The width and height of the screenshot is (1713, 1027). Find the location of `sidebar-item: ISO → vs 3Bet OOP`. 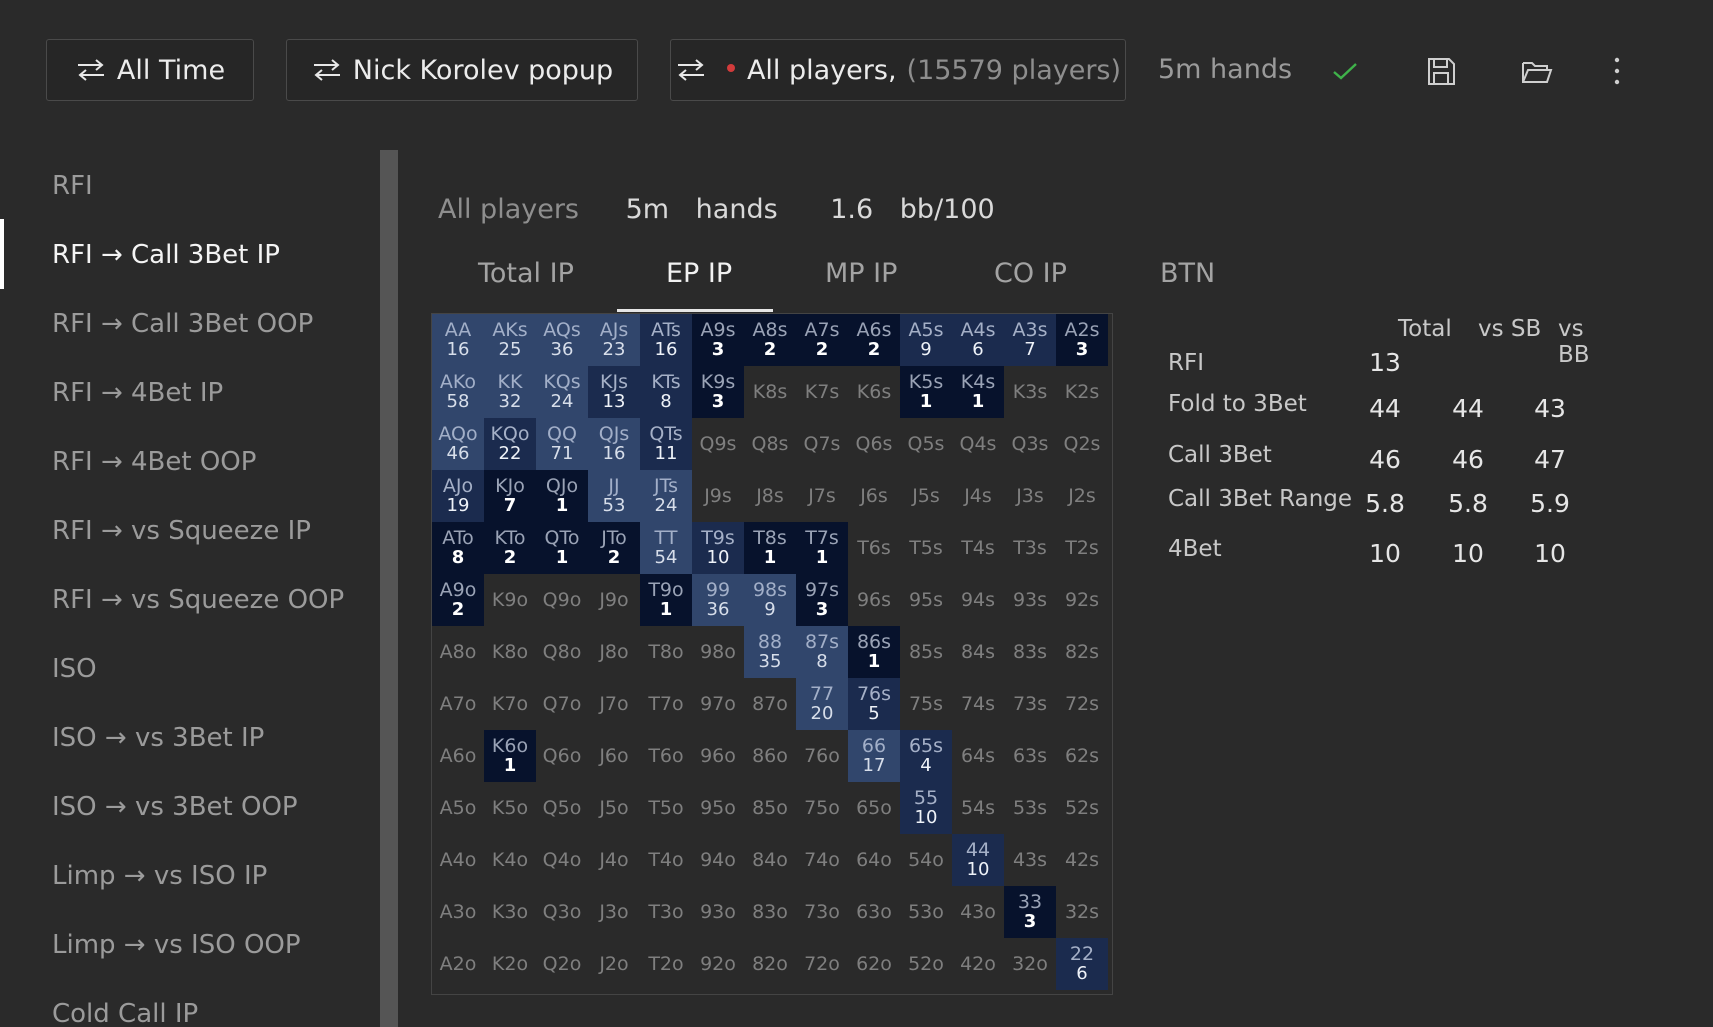

sidebar-item: ISO → vs 3Bet OOP is located at coordinates (175, 807).